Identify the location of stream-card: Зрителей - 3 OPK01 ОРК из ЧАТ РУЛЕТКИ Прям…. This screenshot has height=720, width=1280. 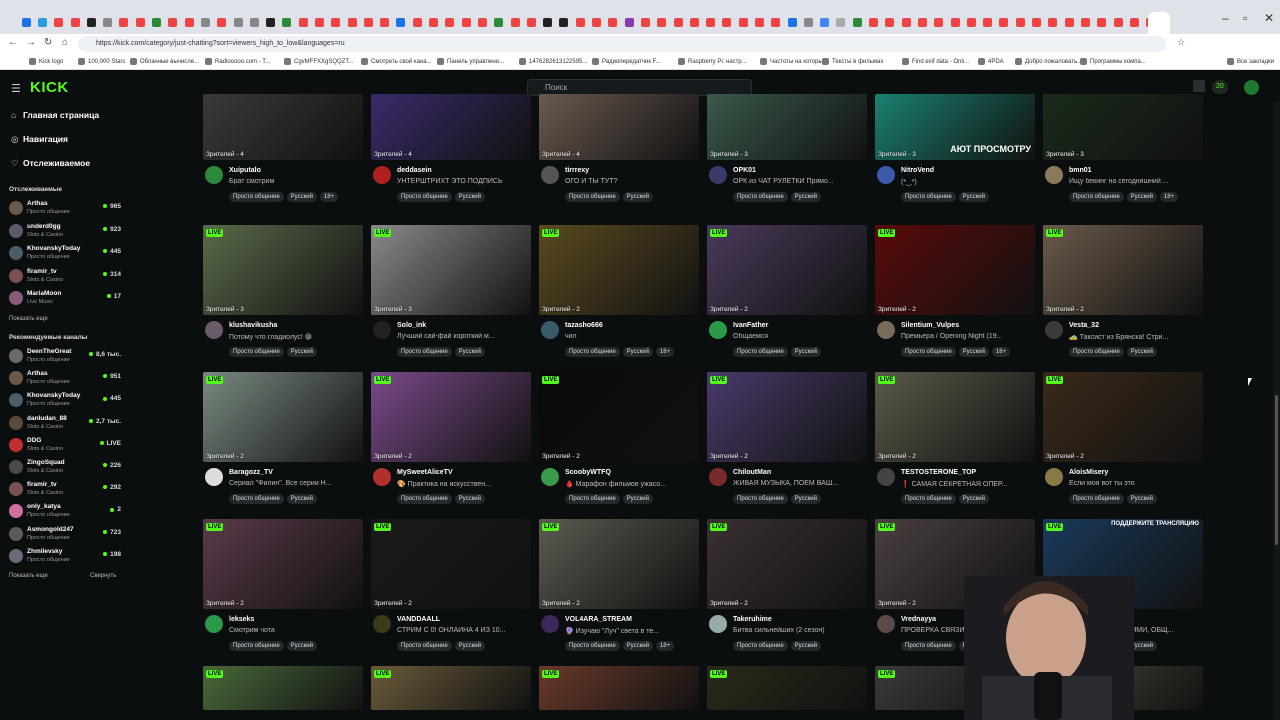
(787, 164).